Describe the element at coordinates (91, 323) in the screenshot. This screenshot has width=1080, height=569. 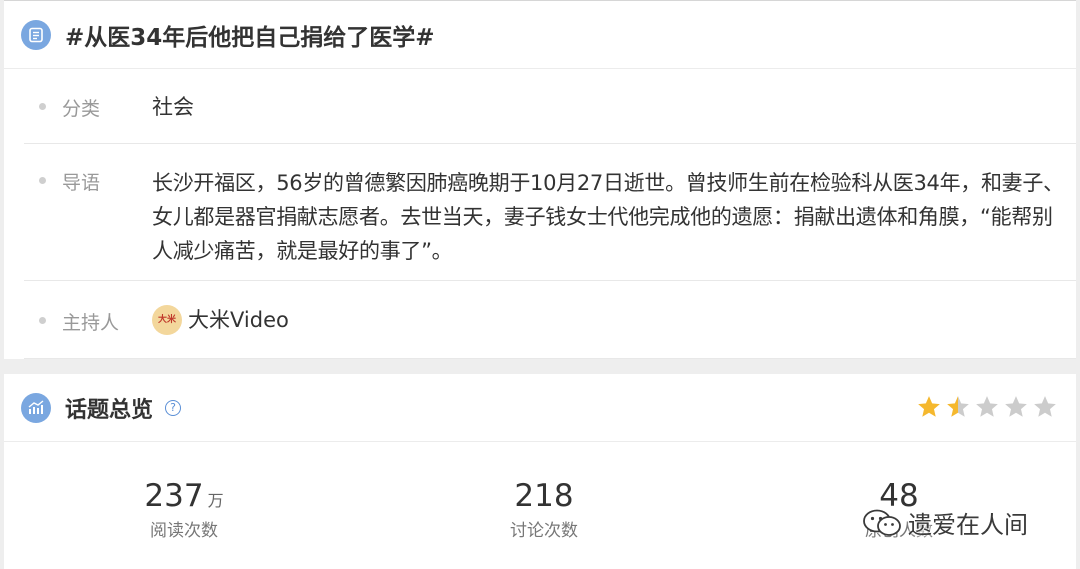
I see `host-label: 主持人` at that location.